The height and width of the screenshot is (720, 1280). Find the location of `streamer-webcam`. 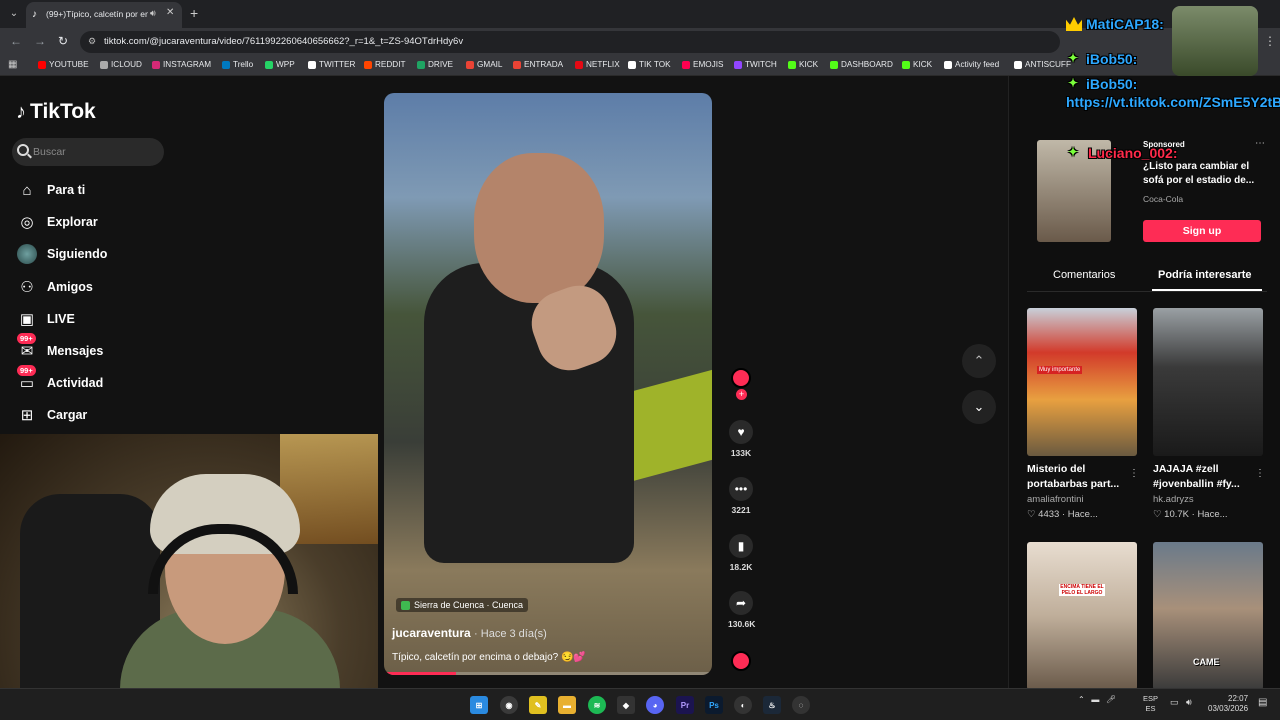

streamer-webcam is located at coordinates (189, 577).